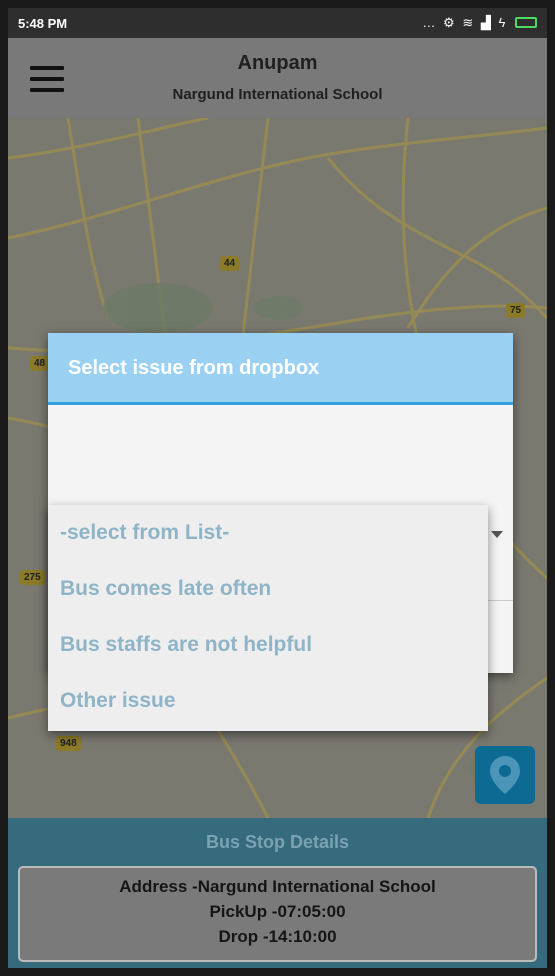  I want to click on signal-icon: ▟, so click(486, 22).